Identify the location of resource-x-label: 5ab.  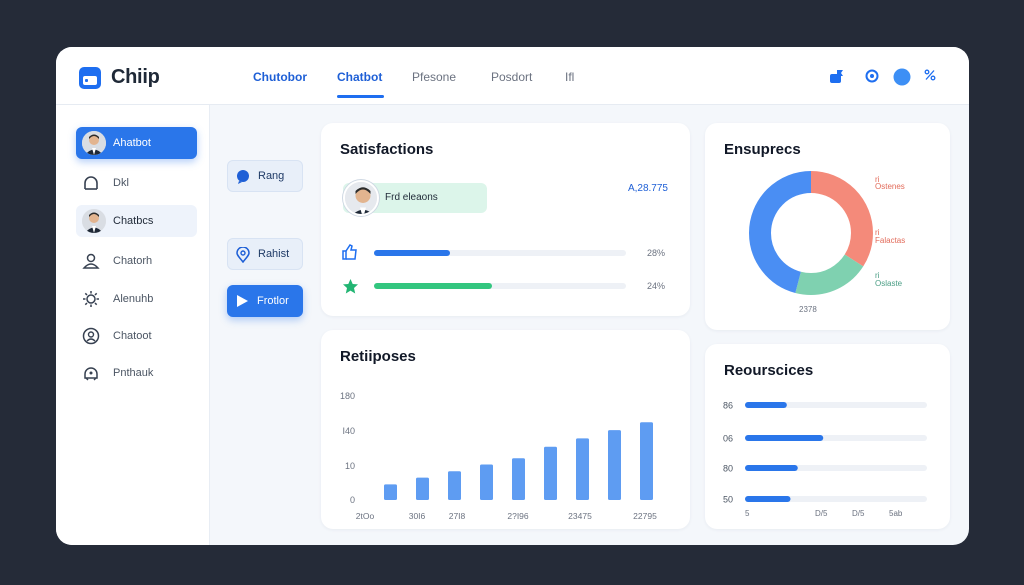
(896, 513).